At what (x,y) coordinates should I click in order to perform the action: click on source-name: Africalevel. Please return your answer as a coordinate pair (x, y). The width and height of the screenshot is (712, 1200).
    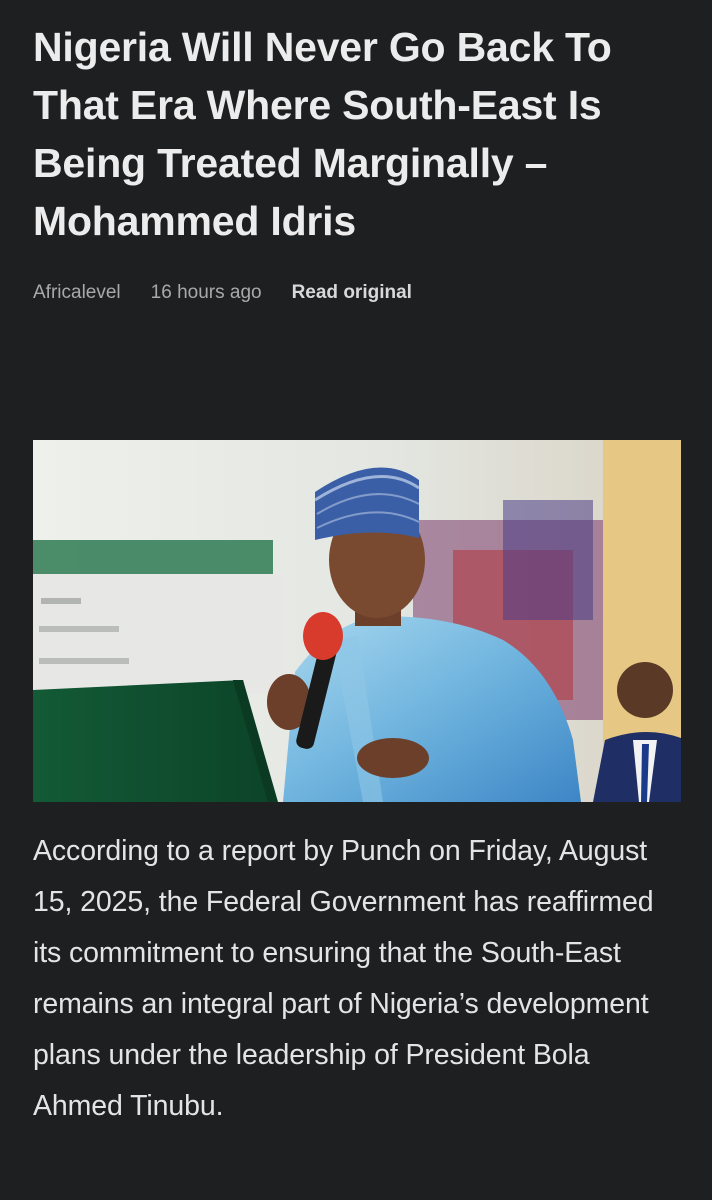
    Looking at the image, I should click on (77, 293).